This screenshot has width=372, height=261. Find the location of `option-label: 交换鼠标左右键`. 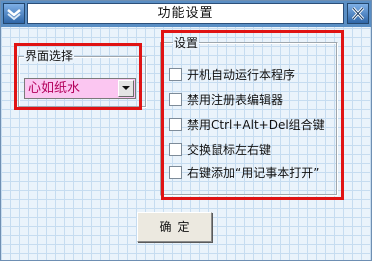

option-label: 交换鼠标左右键 is located at coordinates (229, 150).